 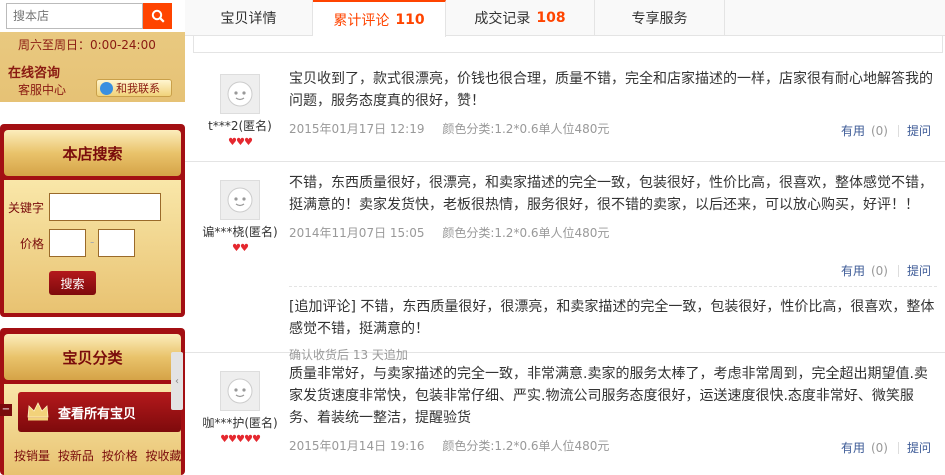 I want to click on contact-me-button: 和我联系, so click(x=134, y=88).